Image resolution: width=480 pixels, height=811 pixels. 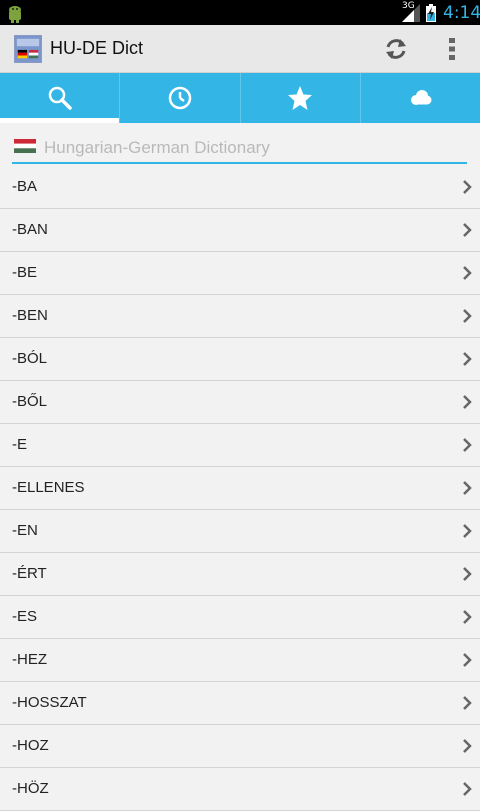 What do you see at coordinates (240, 230) in the screenshot?
I see `list-item: -BAN` at bounding box center [240, 230].